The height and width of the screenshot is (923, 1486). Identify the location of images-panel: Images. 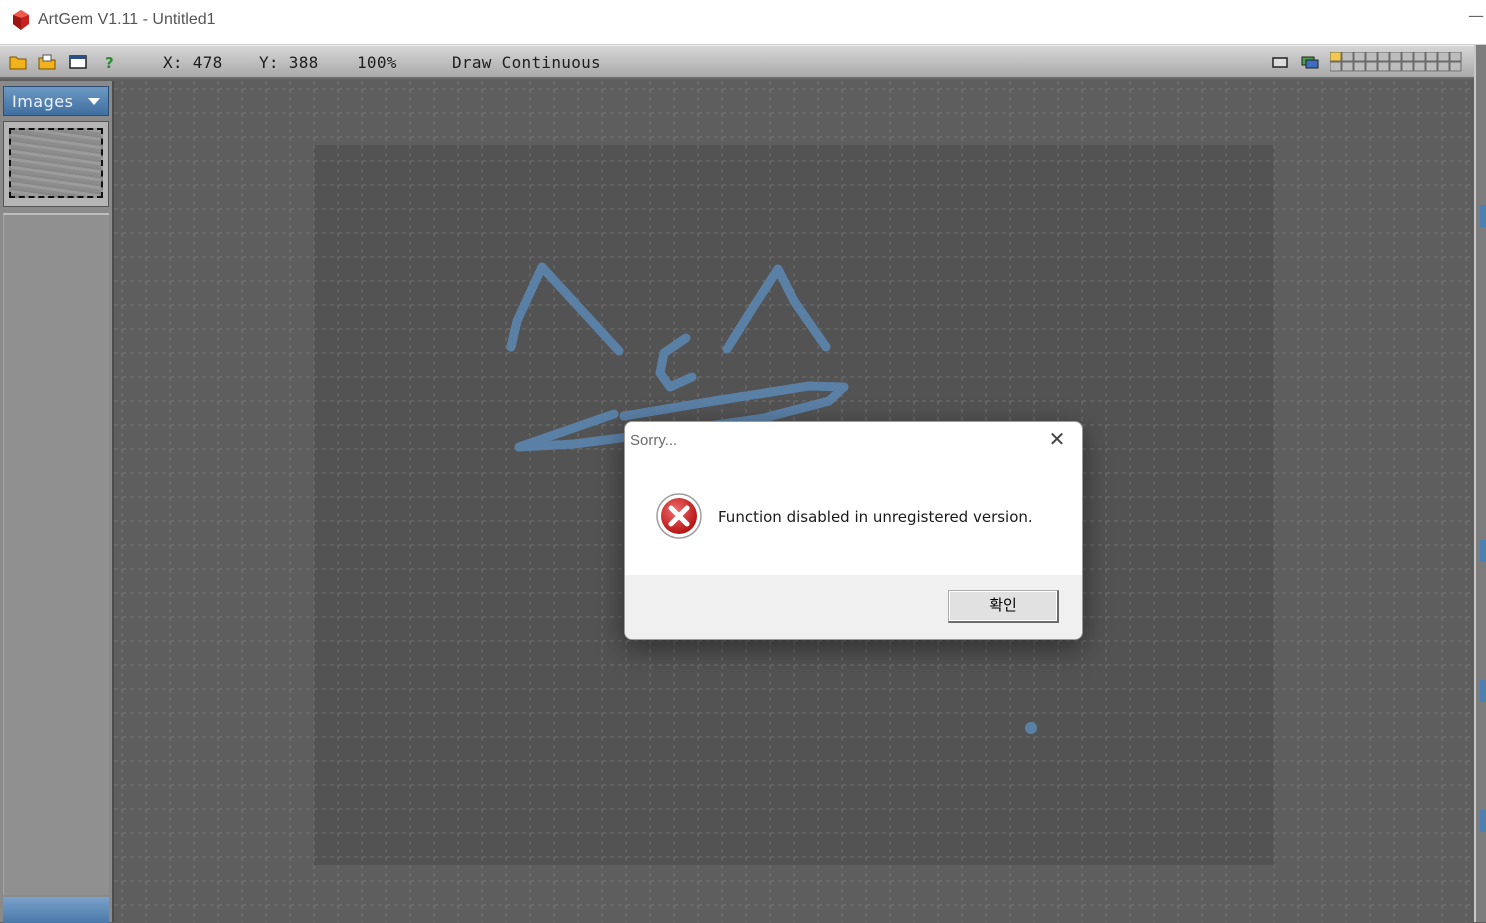
(57, 502).